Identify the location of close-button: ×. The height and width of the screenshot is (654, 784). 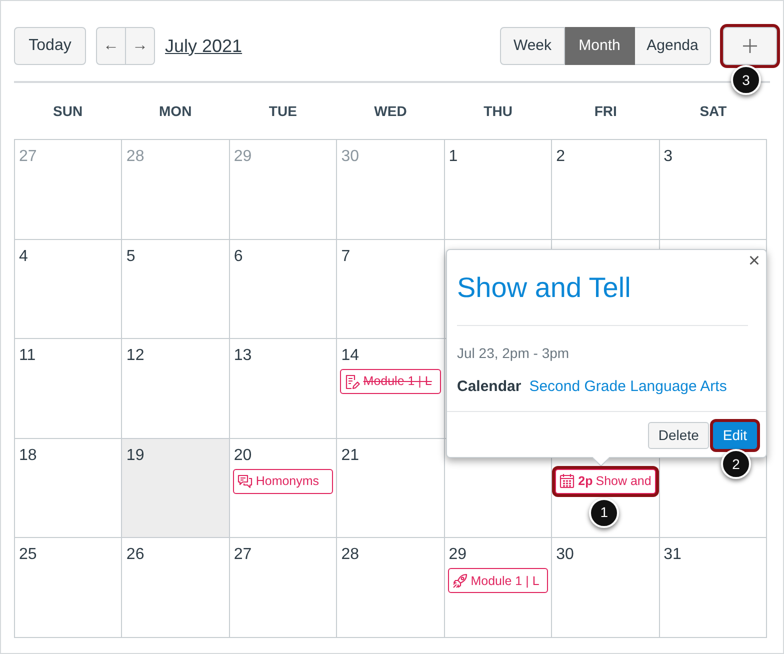
(754, 261).